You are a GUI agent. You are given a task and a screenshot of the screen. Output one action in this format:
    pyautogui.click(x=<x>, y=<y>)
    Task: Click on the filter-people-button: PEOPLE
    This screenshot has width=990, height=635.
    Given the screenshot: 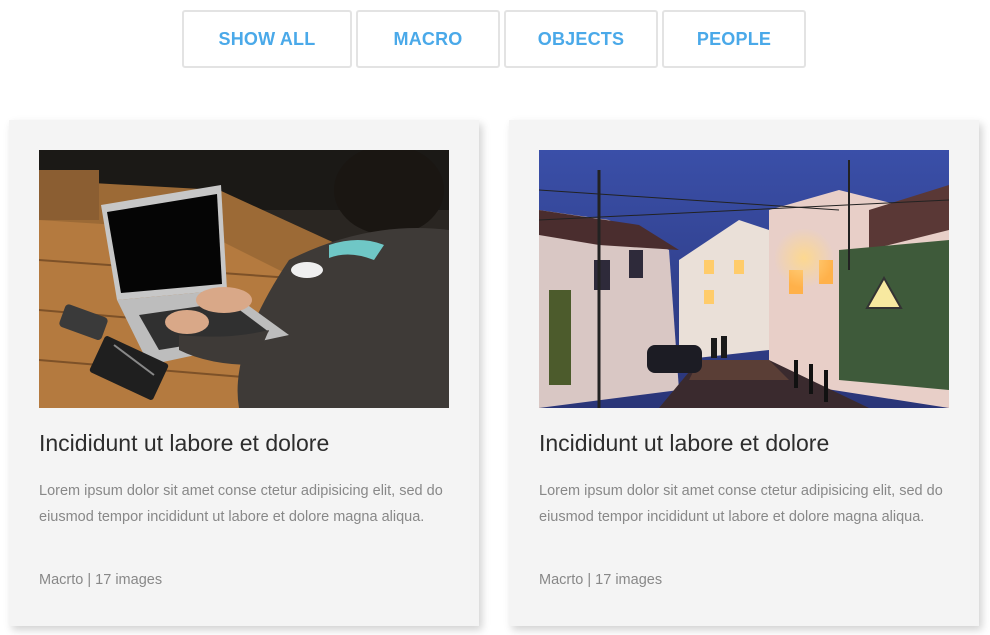 What is the action you would take?
    pyautogui.click(x=734, y=39)
    